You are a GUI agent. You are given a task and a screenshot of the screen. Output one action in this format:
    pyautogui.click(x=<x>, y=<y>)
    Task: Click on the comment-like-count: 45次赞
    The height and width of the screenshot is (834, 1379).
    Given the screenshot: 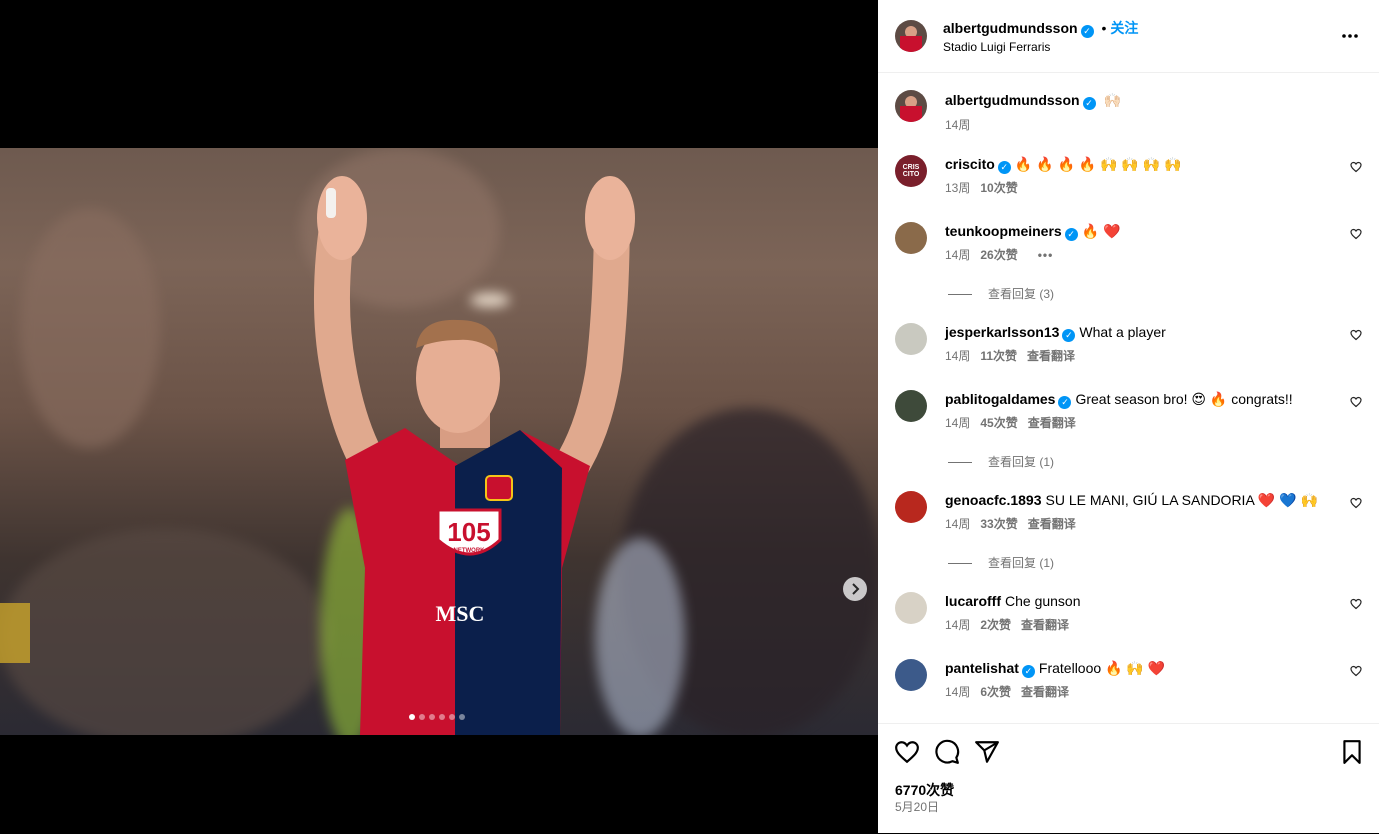 What is the action you would take?
    pyautogui.click(x=998, y=423)
    